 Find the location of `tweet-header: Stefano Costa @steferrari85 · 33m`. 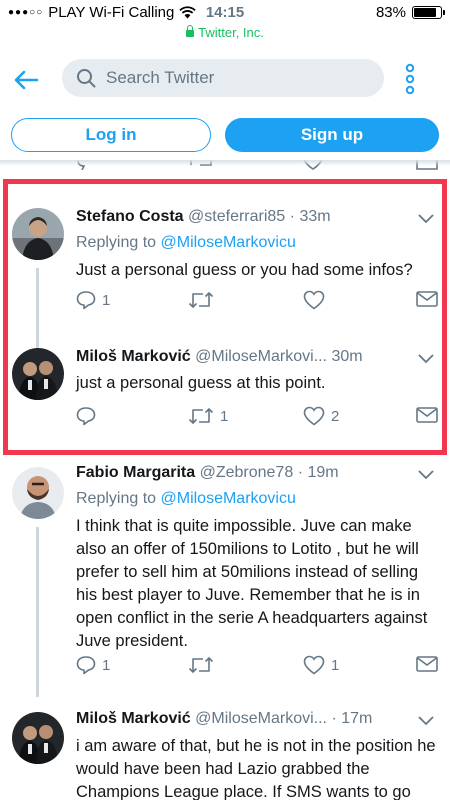

tweet-header: Stefano Costa @steferrari85 · 33m is located at coordinates (203, 217).